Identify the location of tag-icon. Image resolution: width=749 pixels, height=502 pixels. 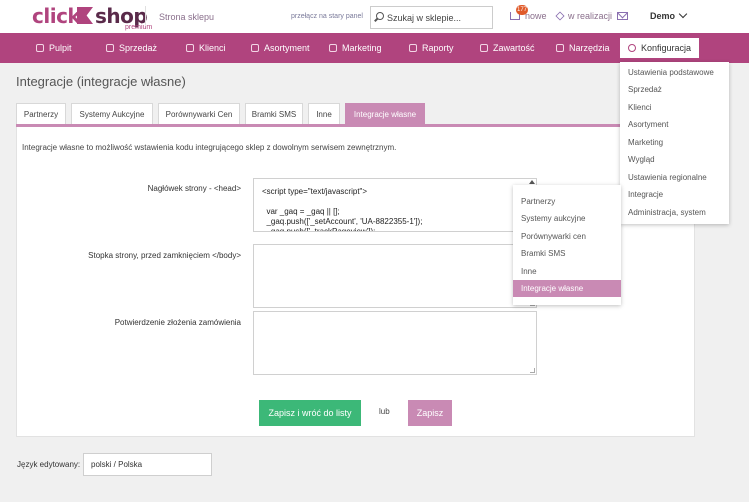
(333, 48).